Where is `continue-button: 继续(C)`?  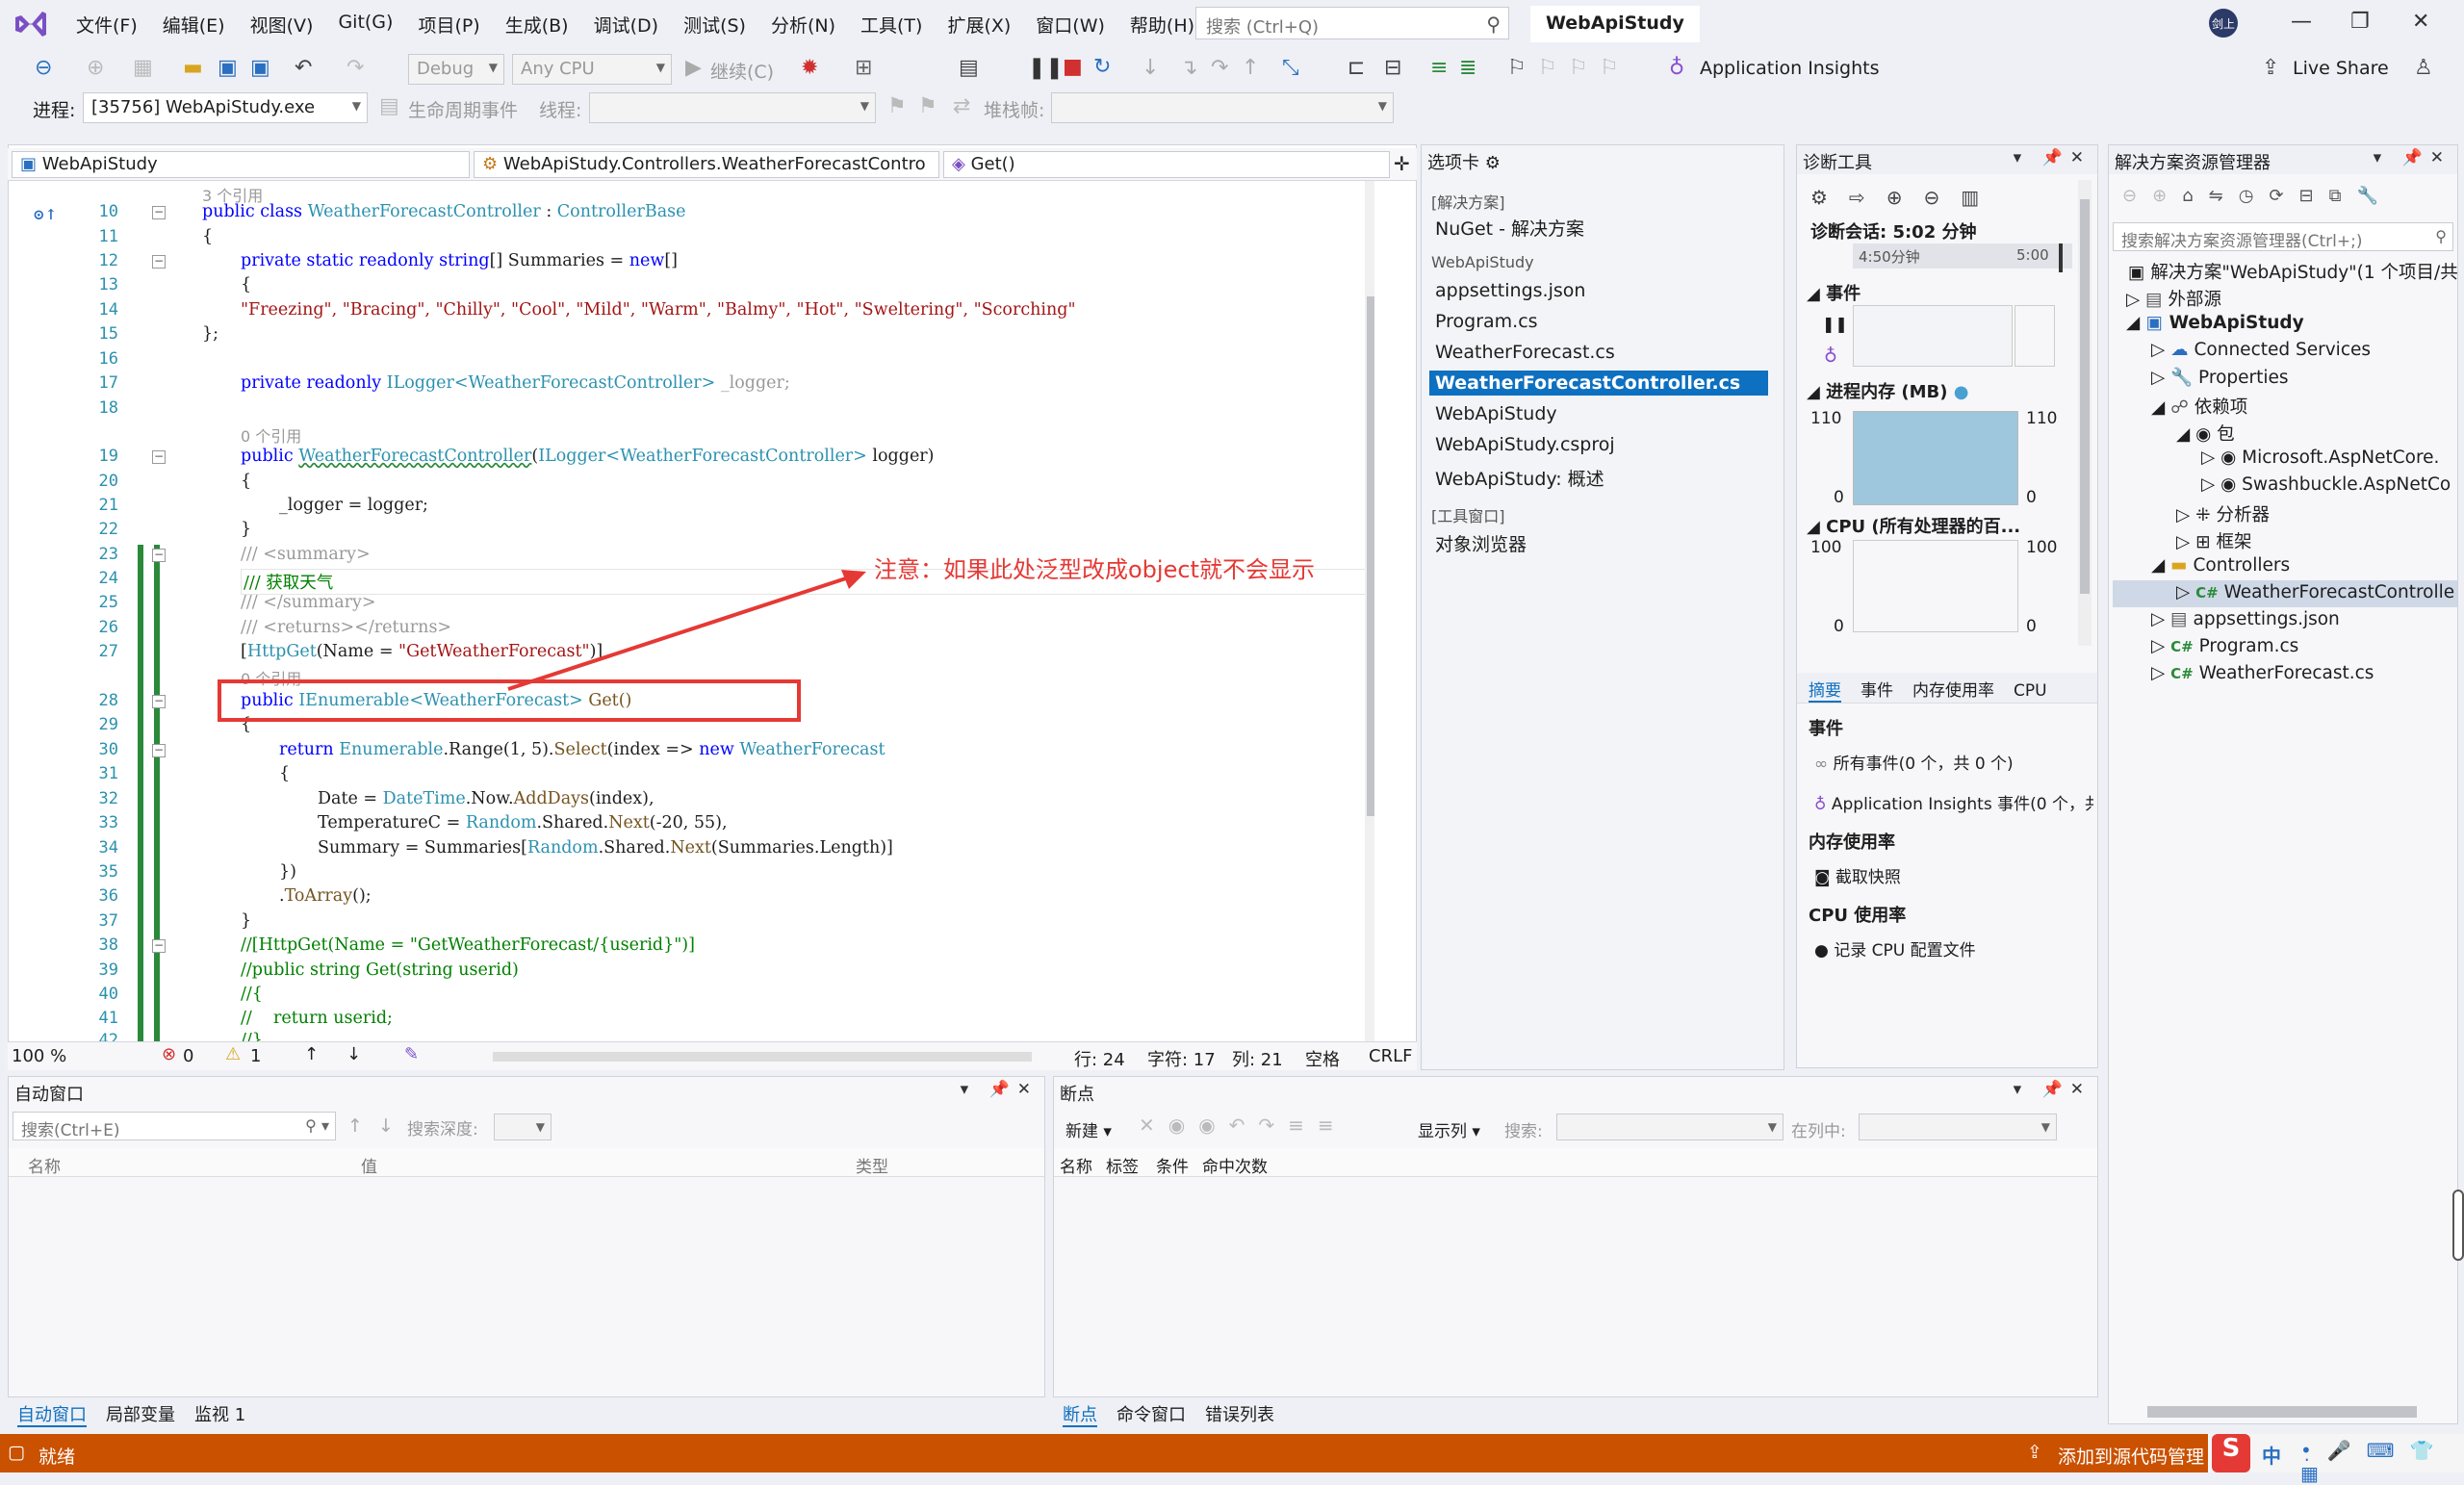 continue-button: 继续(C) is located at coordinates (742, 71).